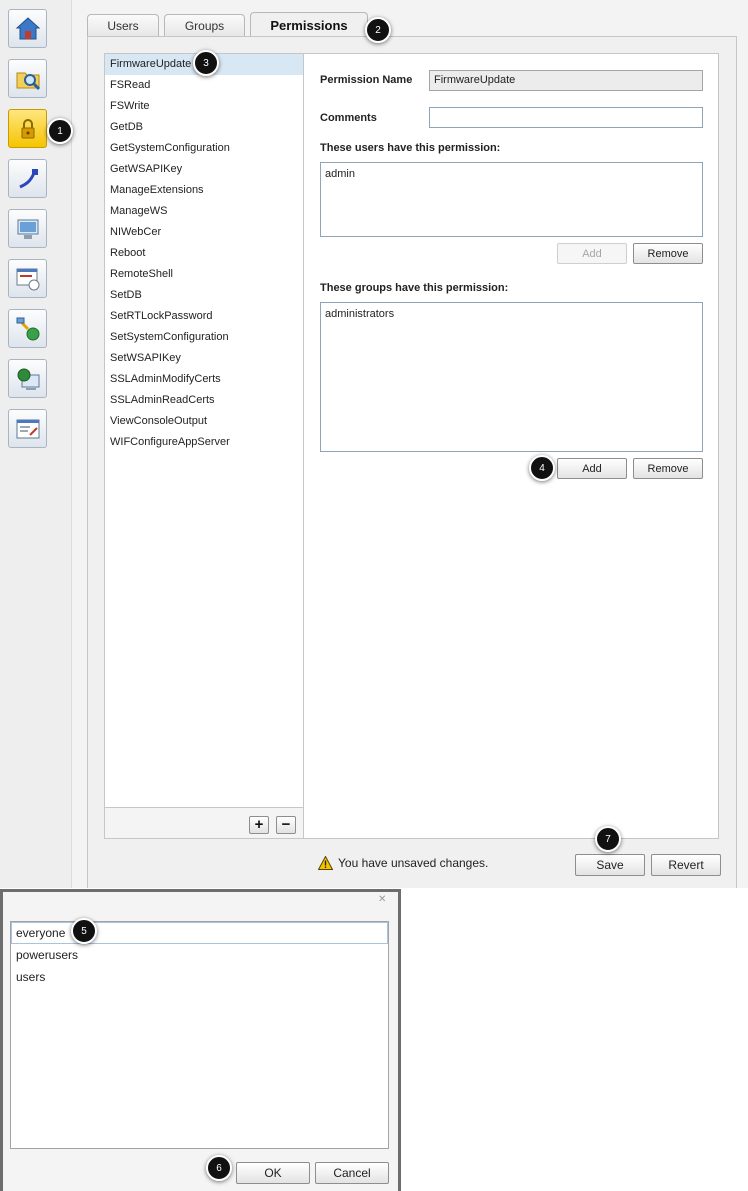  Describe the element at coordinates (511, 377) in the screenshot. I see `groups-list: administrators` at that location.